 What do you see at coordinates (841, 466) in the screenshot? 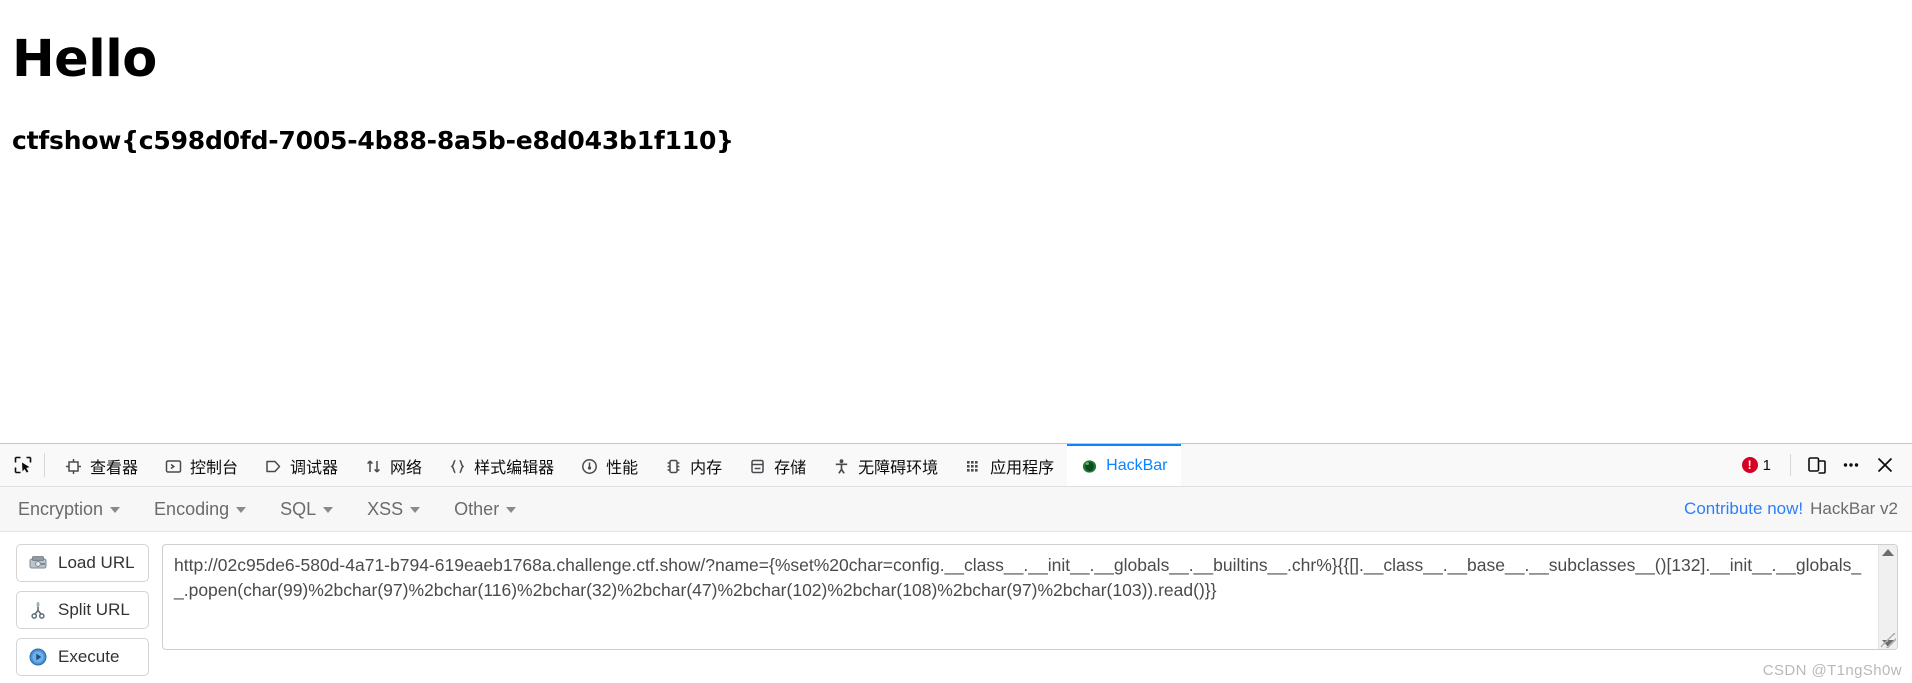
I see `accessibility-icon` at bounding box center [841, 466].